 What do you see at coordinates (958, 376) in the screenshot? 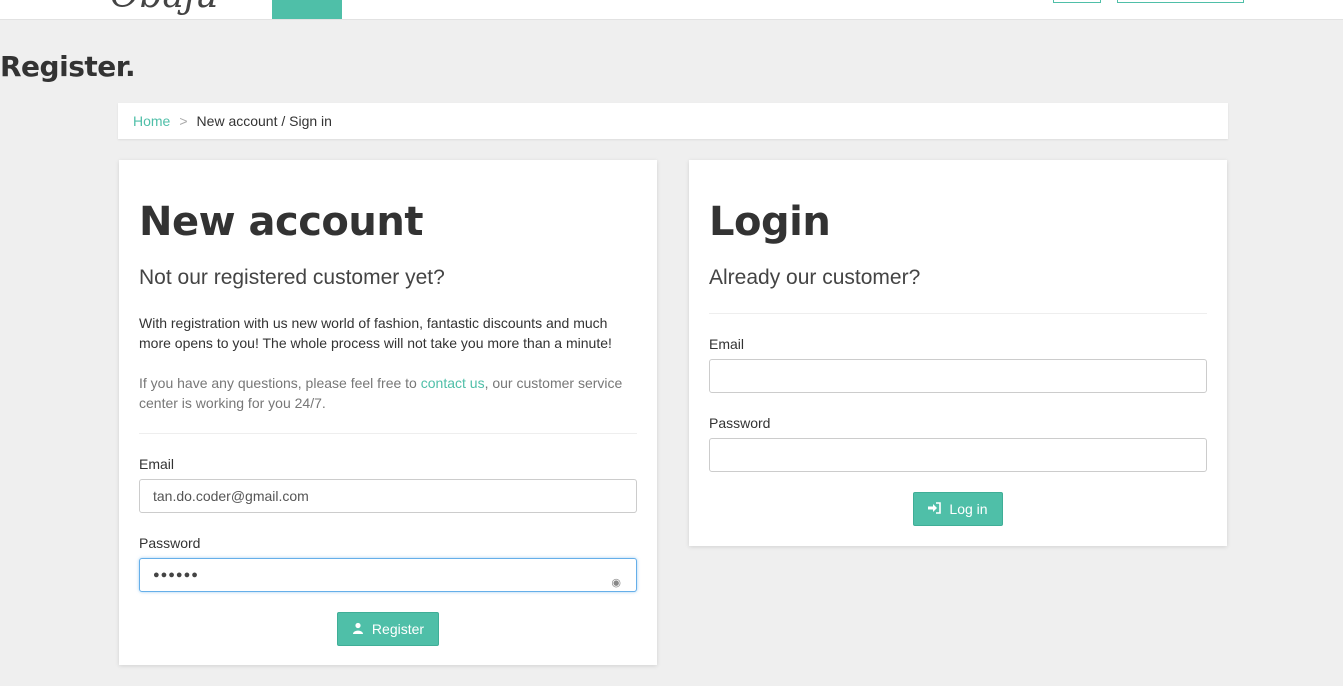
I see `login-email-input` at bounding box center [958, 376].